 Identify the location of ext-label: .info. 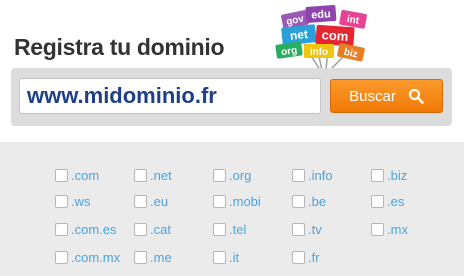
(320, 175).